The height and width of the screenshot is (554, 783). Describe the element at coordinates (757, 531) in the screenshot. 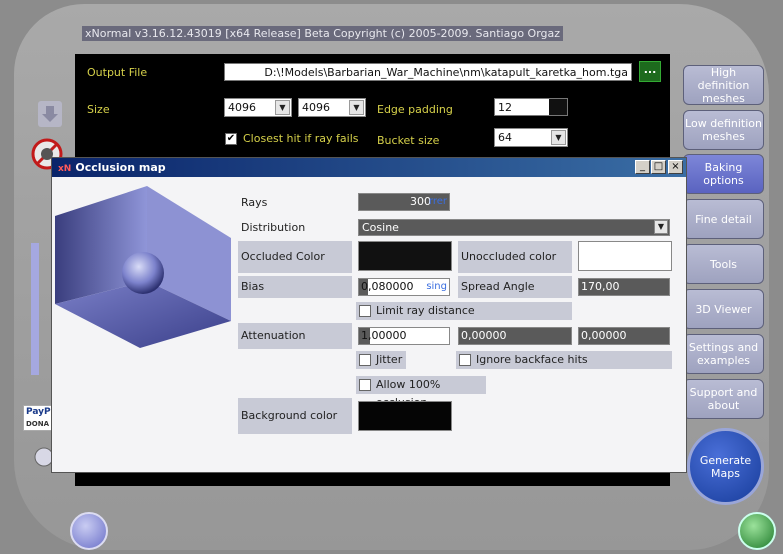

I see `green-orb-button` at that location.